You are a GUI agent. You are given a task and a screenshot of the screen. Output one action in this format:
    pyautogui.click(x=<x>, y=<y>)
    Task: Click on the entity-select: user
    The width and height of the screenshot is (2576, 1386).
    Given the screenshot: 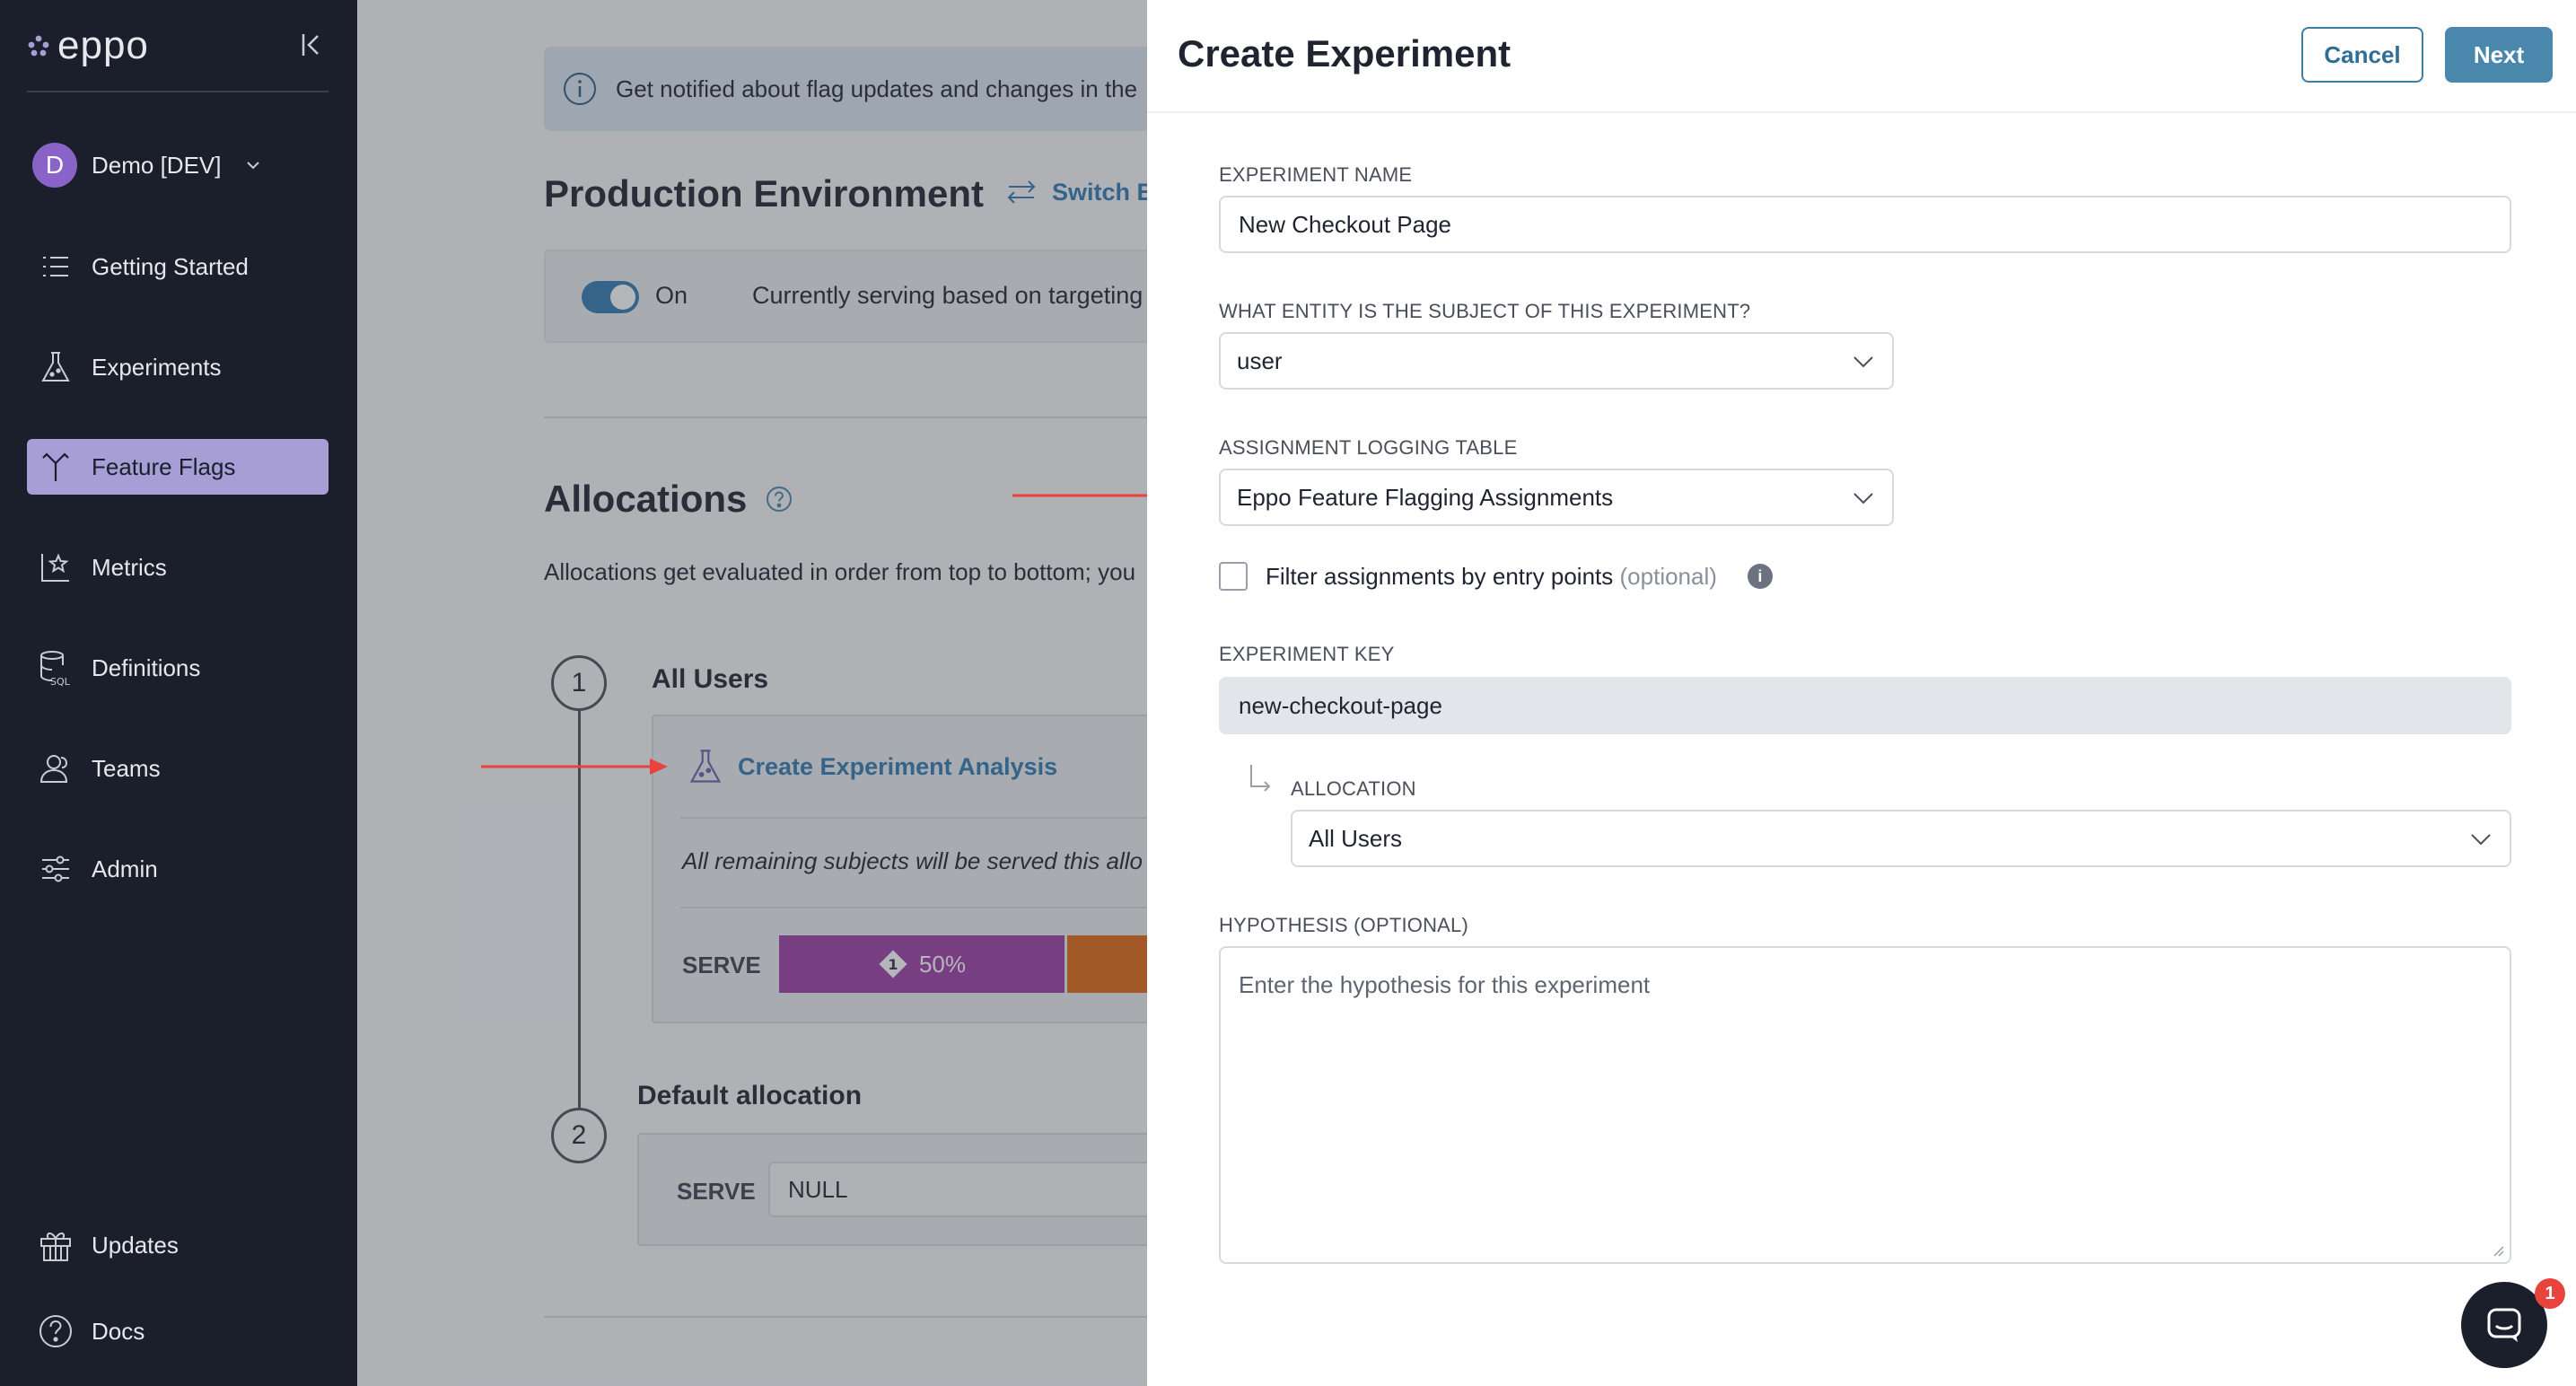 What is the action you would take?
    pyautogui.click(x=1556, y=361)
    